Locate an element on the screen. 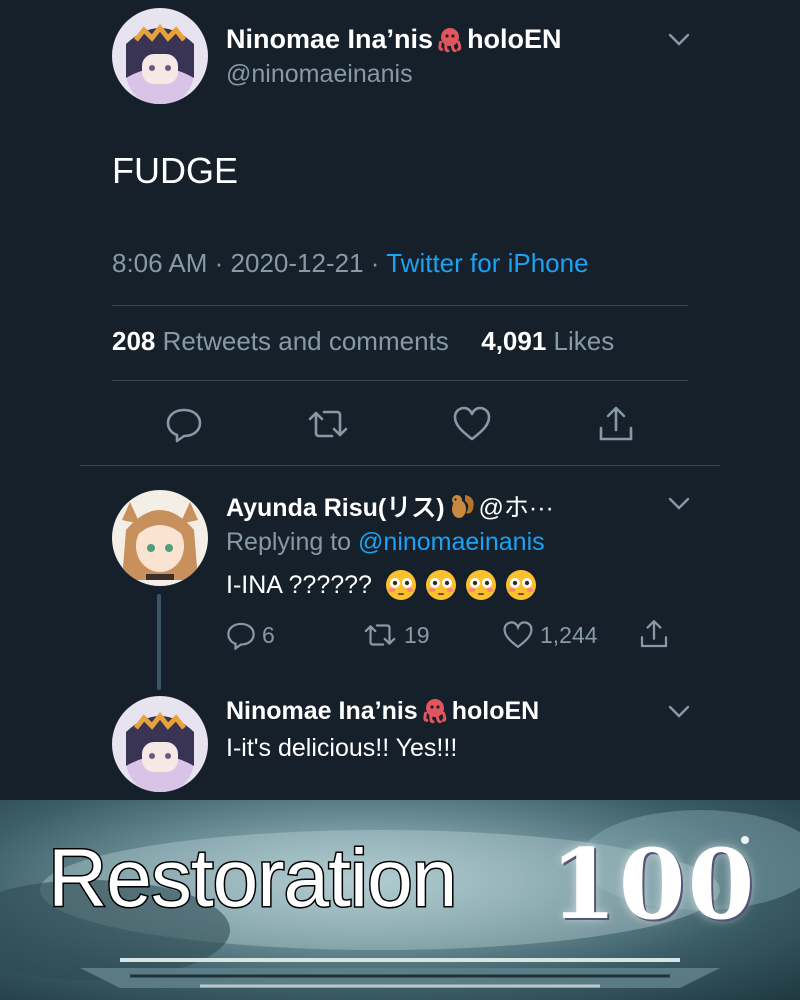 This screenshot has width=800, height=1000. reply-button is located at coordinates (184, 424).